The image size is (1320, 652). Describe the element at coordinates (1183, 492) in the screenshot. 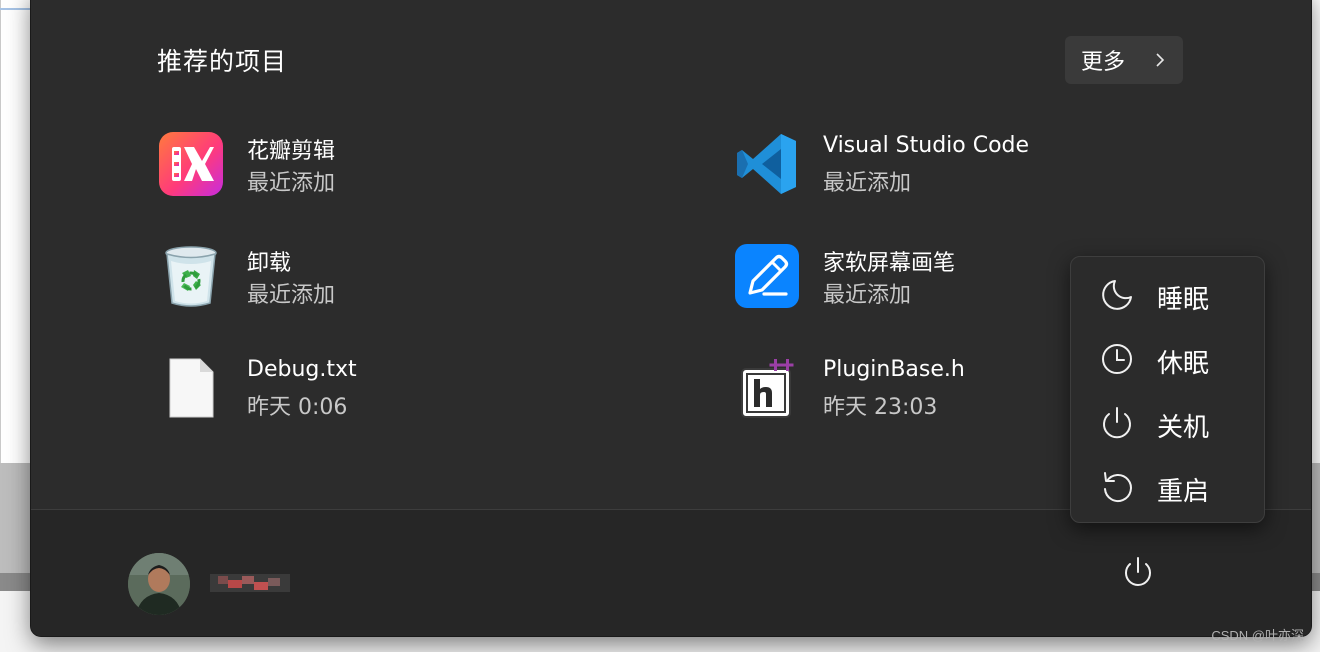

I see `power-menu-label: 重启` at that location.